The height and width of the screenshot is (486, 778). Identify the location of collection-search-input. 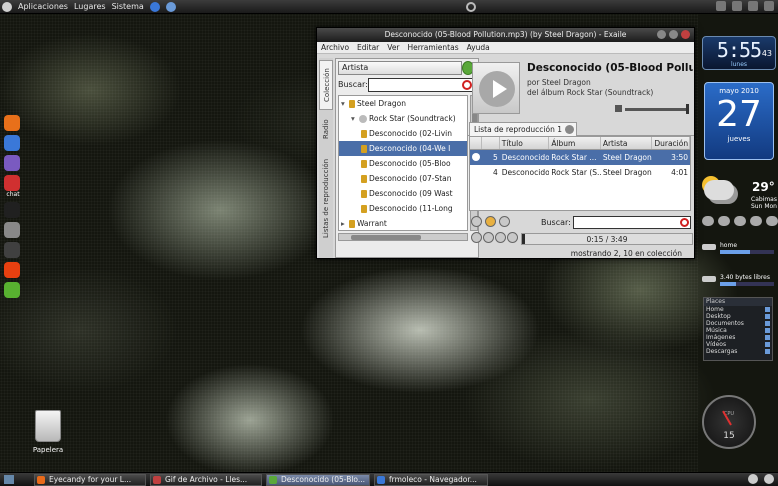
(421, 85).